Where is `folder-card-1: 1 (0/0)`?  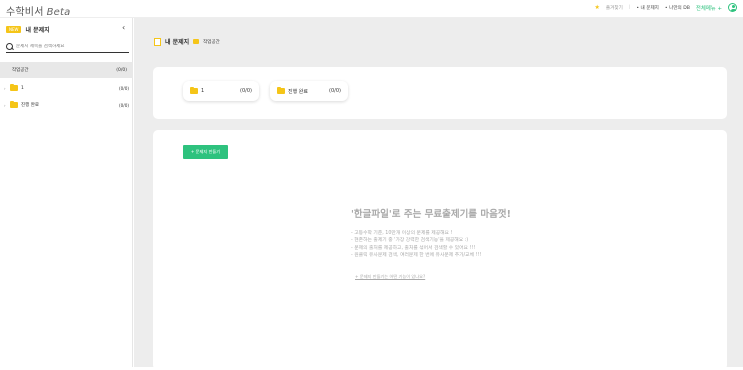
folder-card-1: 1 (0/0) is located at coordinates (221, 91).